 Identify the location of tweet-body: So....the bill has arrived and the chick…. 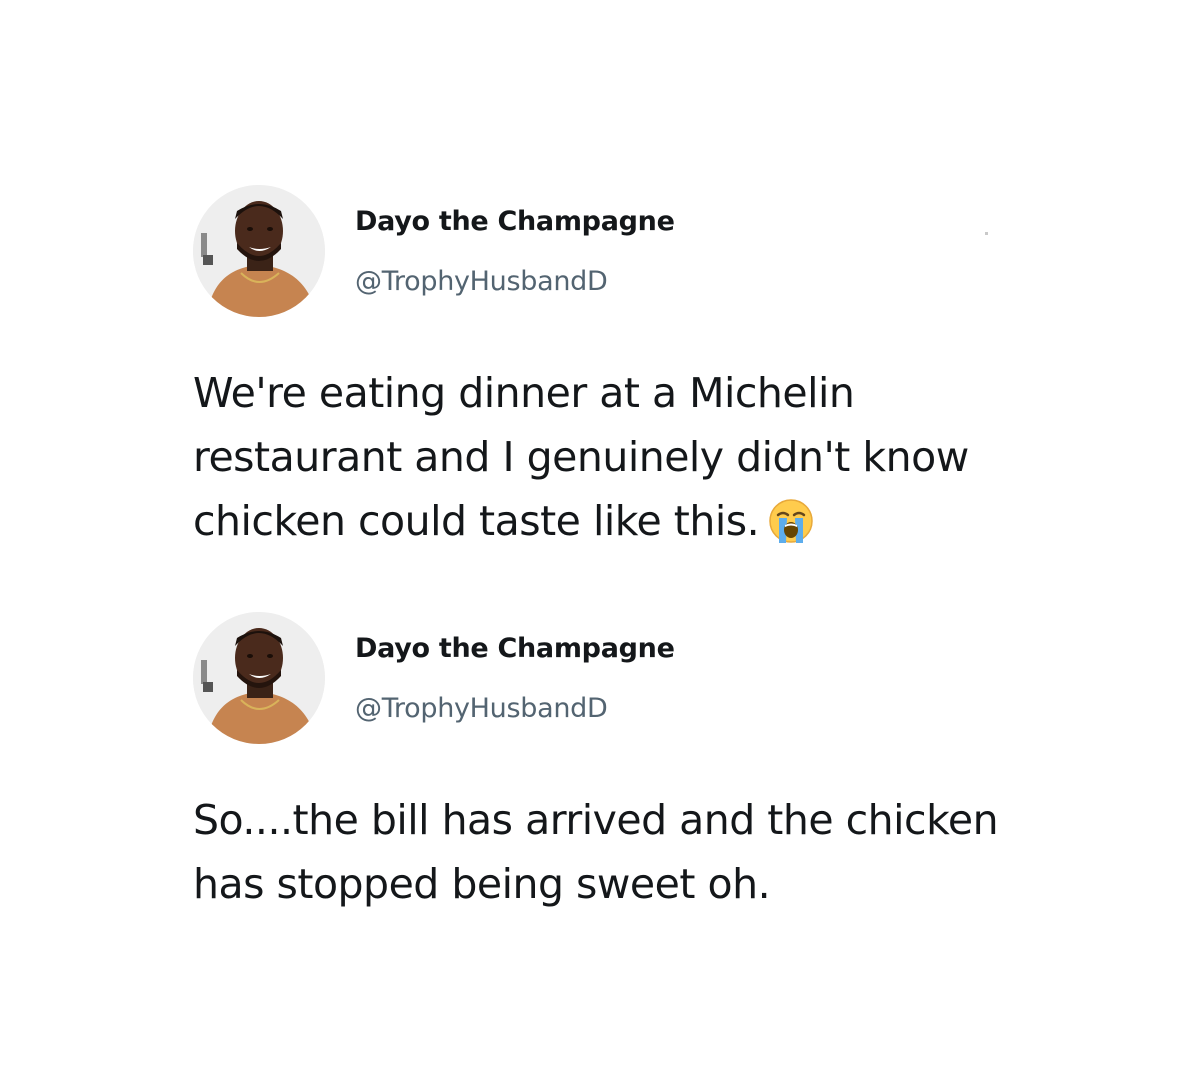
(596, 852).